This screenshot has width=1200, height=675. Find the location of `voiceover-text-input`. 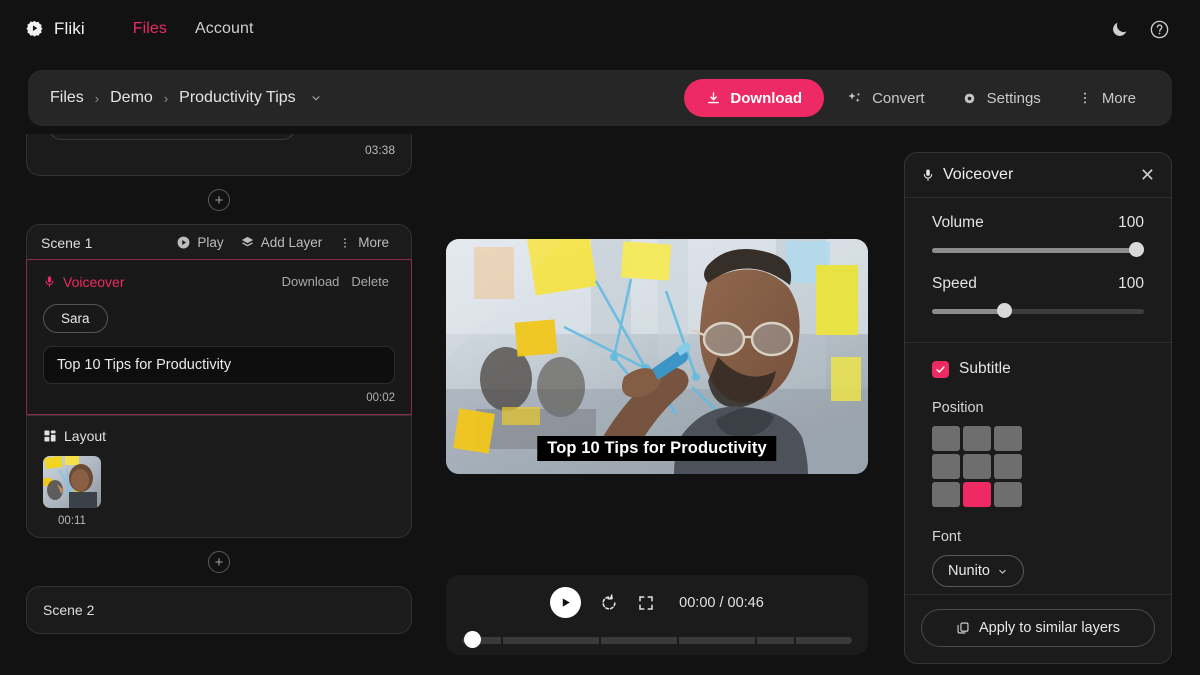

voiceover-text-input is located at coordinates (219, 365).